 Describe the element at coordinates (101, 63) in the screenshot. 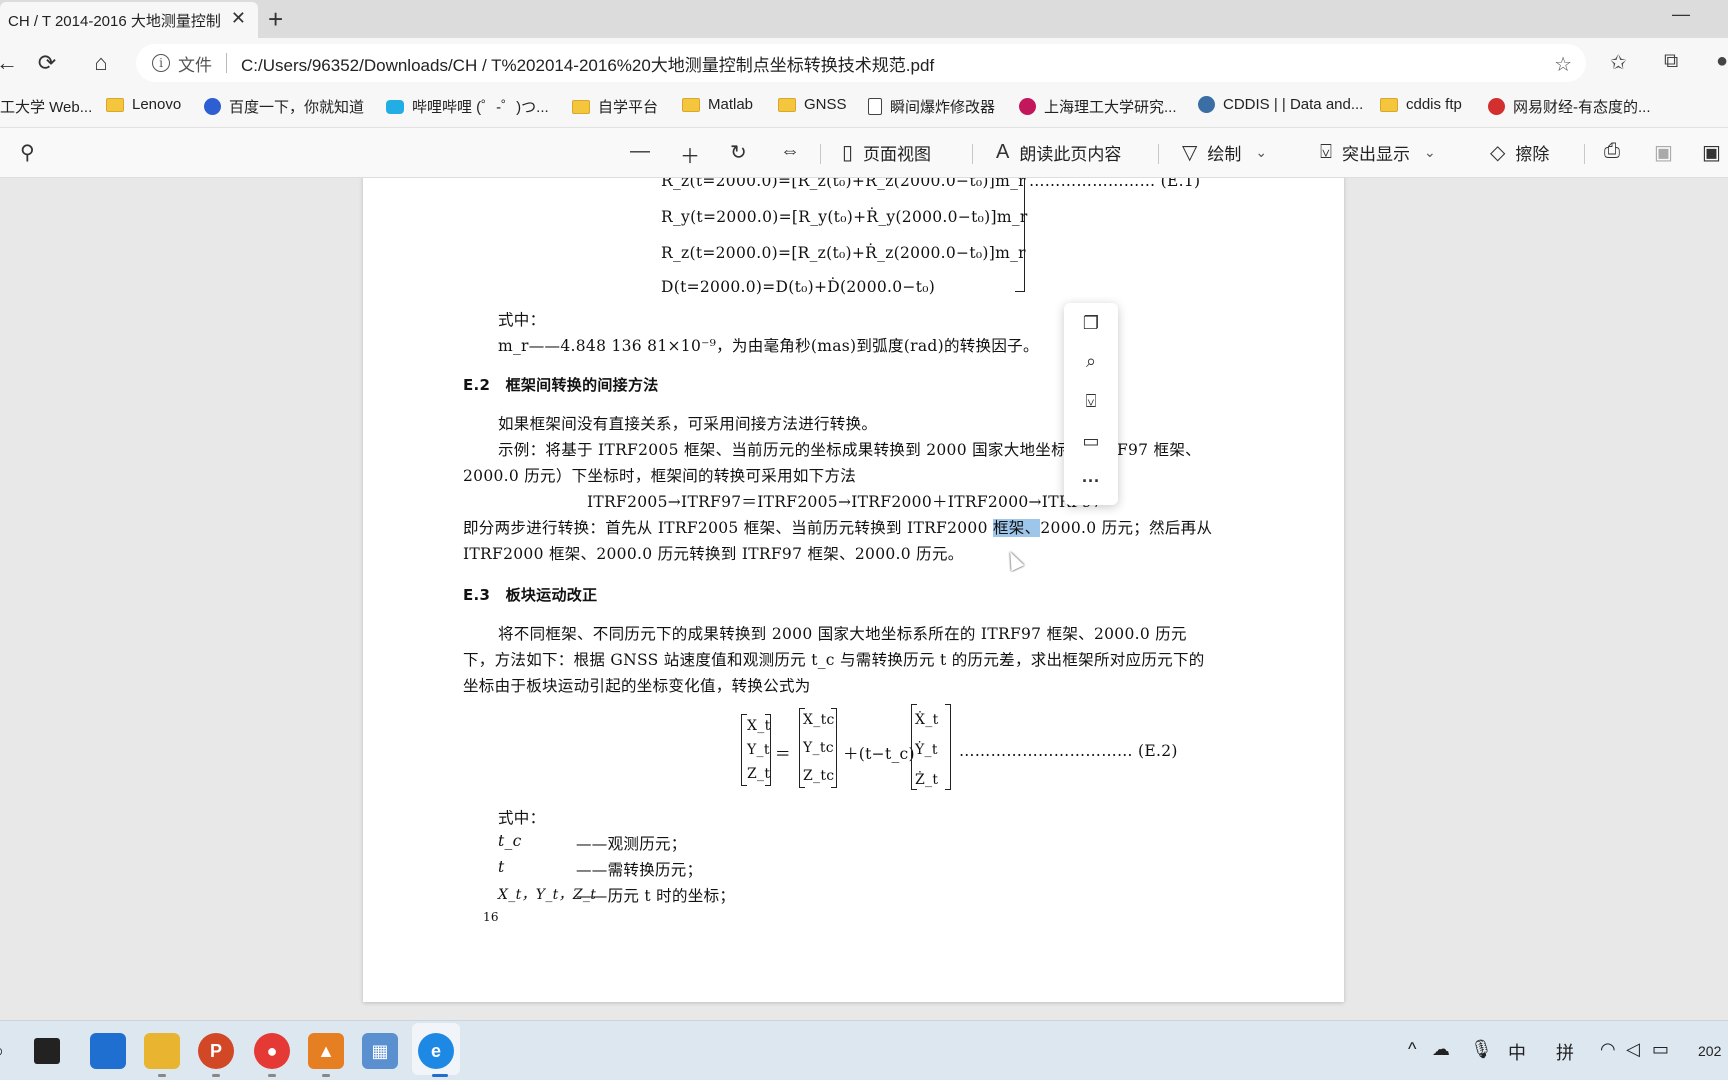

I see `home-icon: ⌂` at that location.